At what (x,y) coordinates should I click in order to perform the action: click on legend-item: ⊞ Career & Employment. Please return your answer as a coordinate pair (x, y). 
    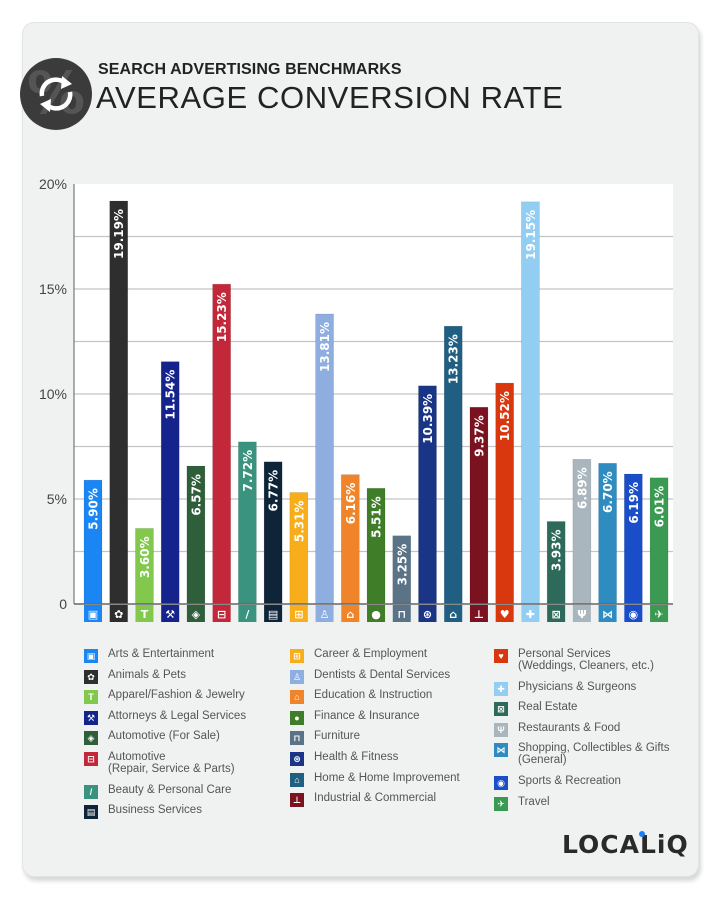
    Looking at the image, I should click on (358, 655).